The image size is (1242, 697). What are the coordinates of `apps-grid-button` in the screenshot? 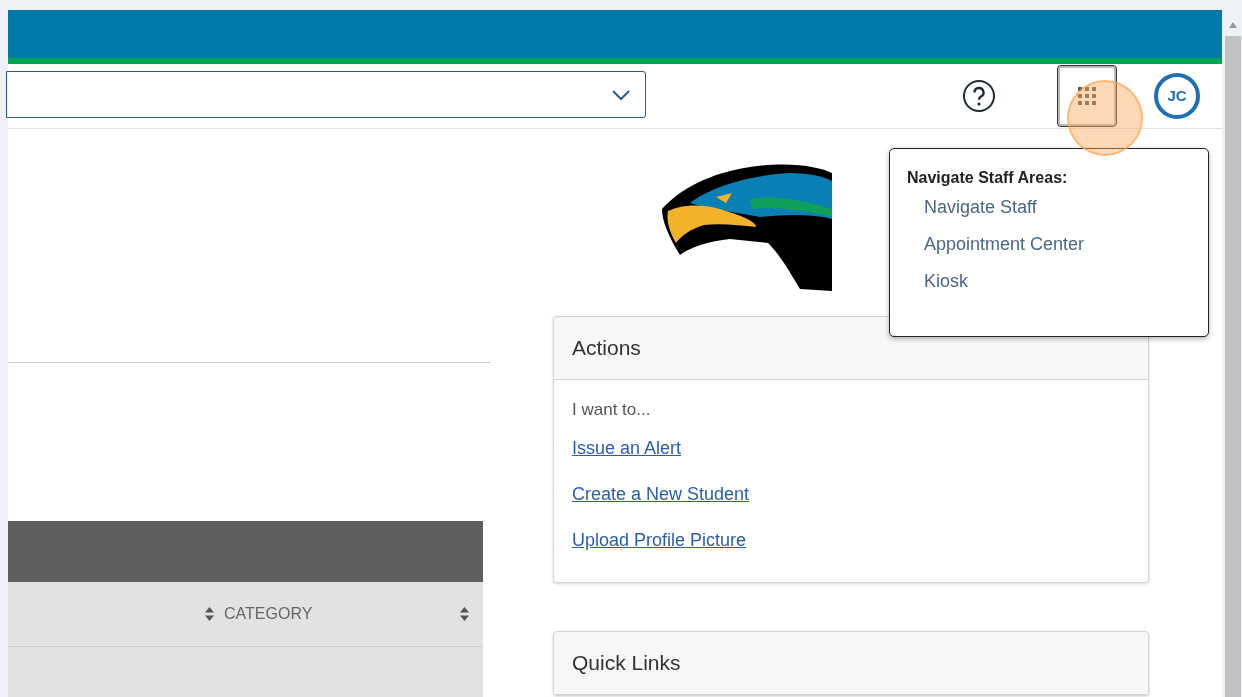 It's located at (1087, 95).